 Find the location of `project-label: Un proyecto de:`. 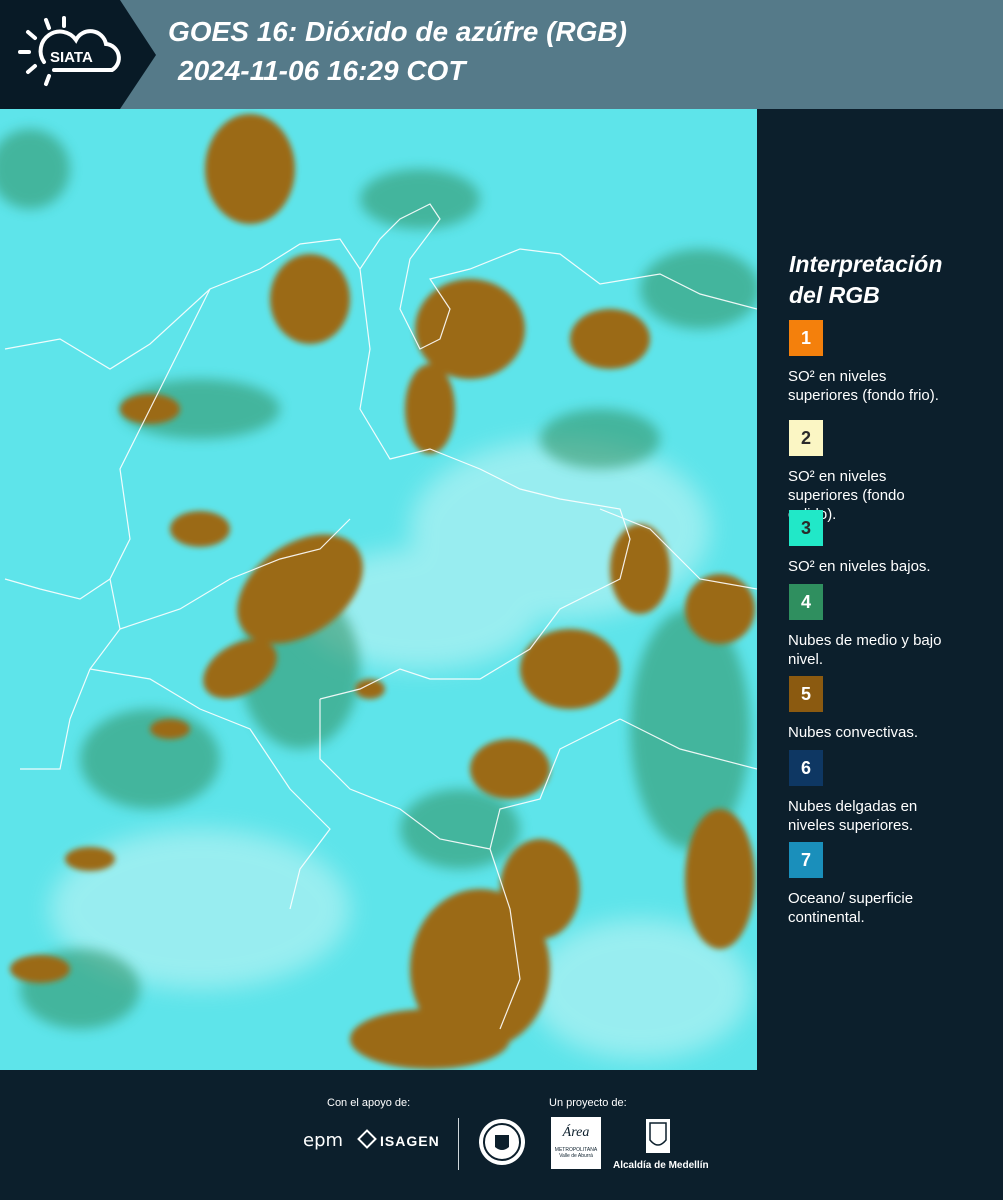

project-label: Un proyecto de: is located at coordinates (588, 1103).